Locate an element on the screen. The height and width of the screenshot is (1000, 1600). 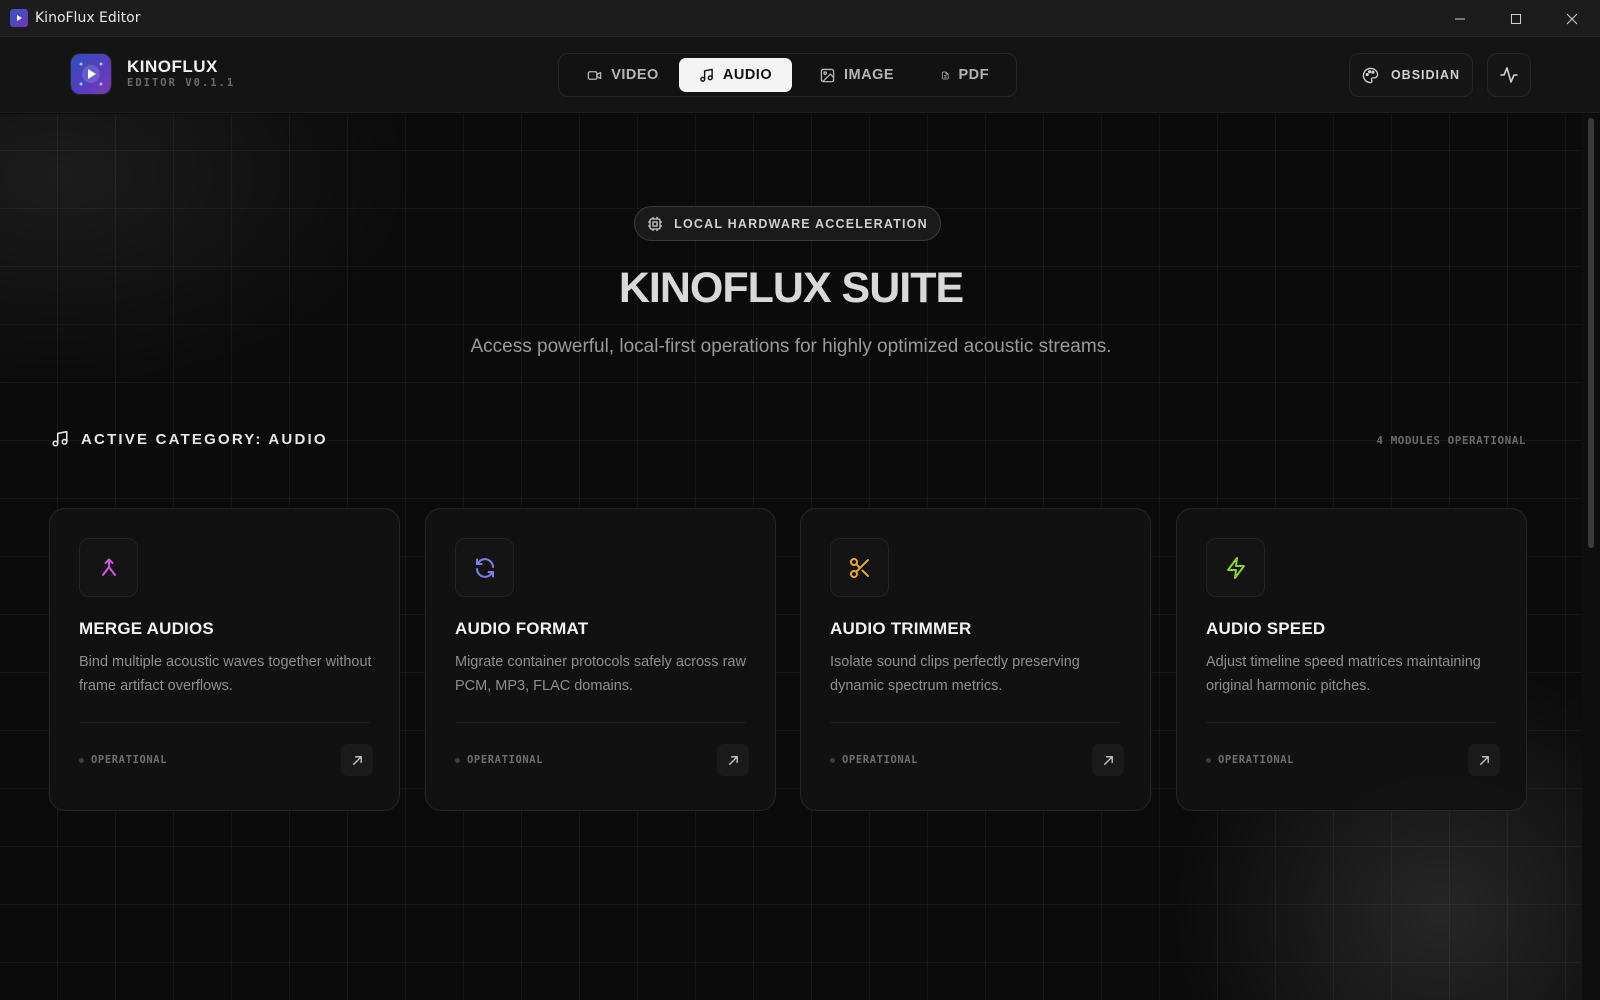
window-title-bar: KinoFlux Editor is located at coordinates (800, 18).